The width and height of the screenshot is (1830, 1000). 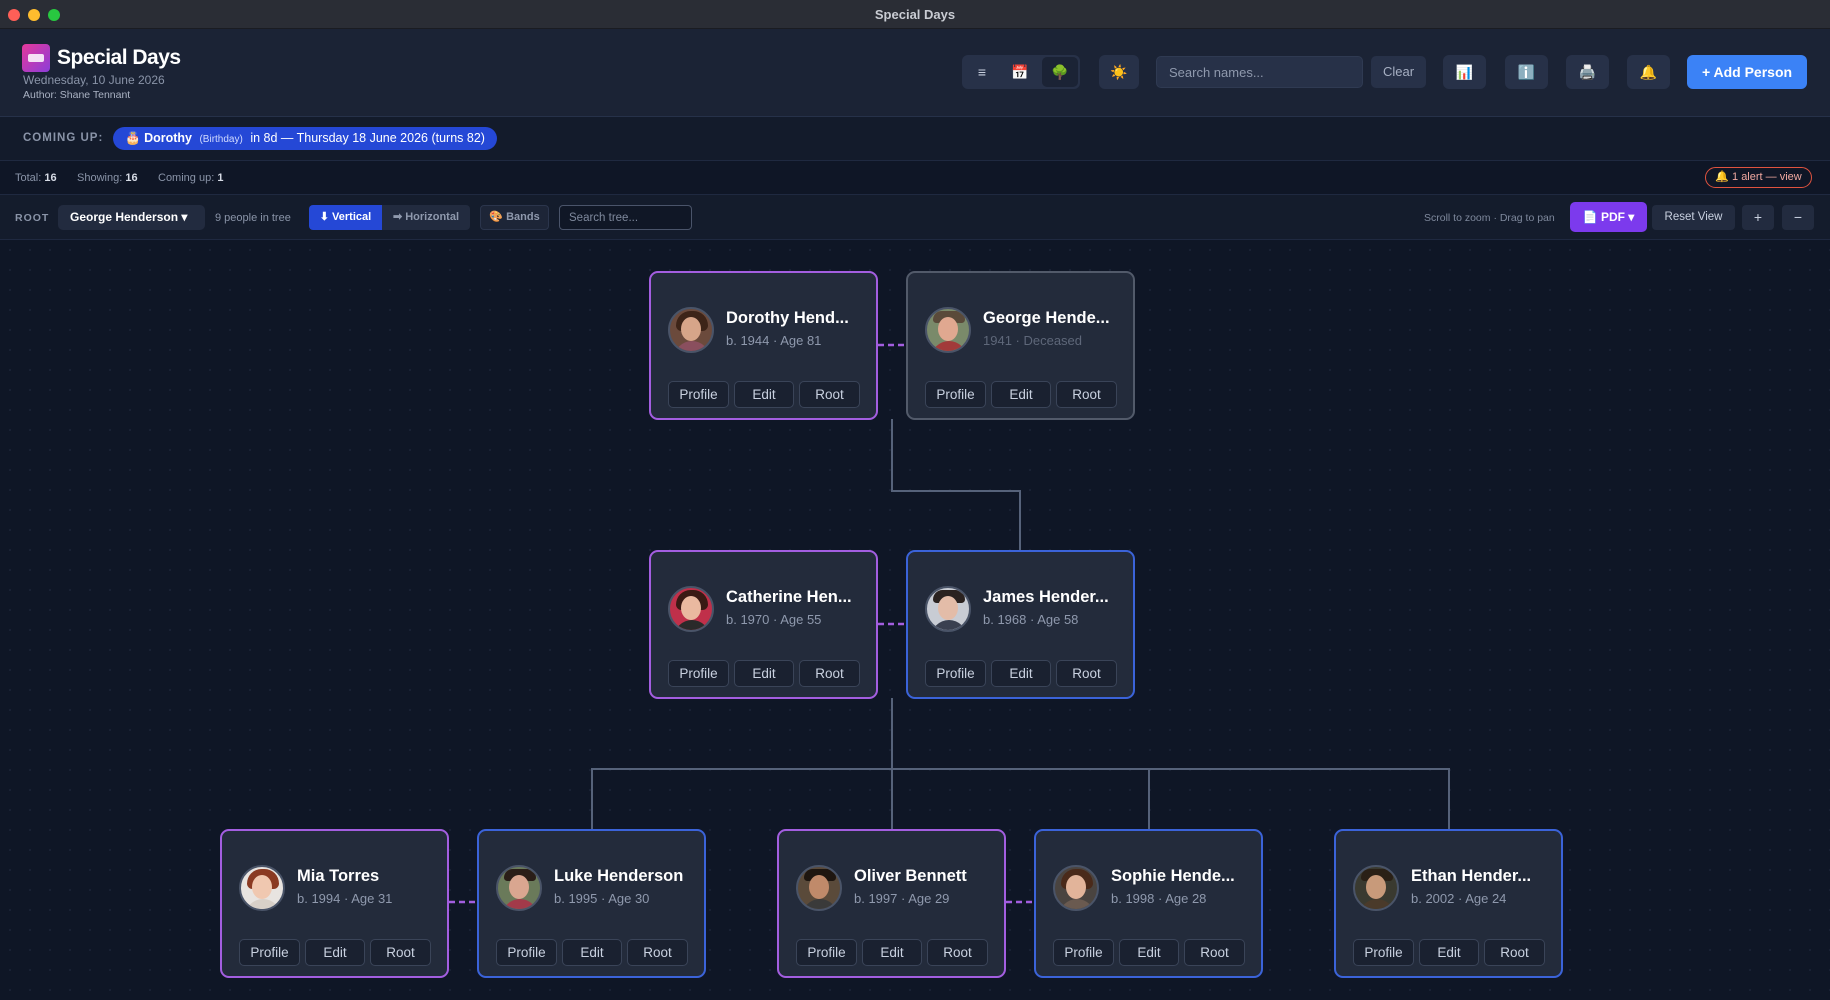 I want to click on people-count: 9 people in tree, so click(x=253, y=218).